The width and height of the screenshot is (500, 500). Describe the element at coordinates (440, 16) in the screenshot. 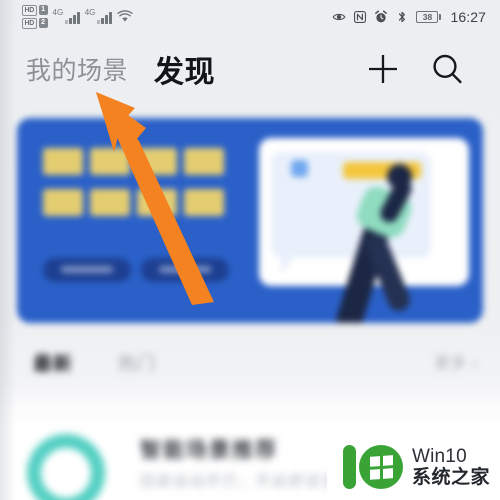

I see `battery-cap` at that location.